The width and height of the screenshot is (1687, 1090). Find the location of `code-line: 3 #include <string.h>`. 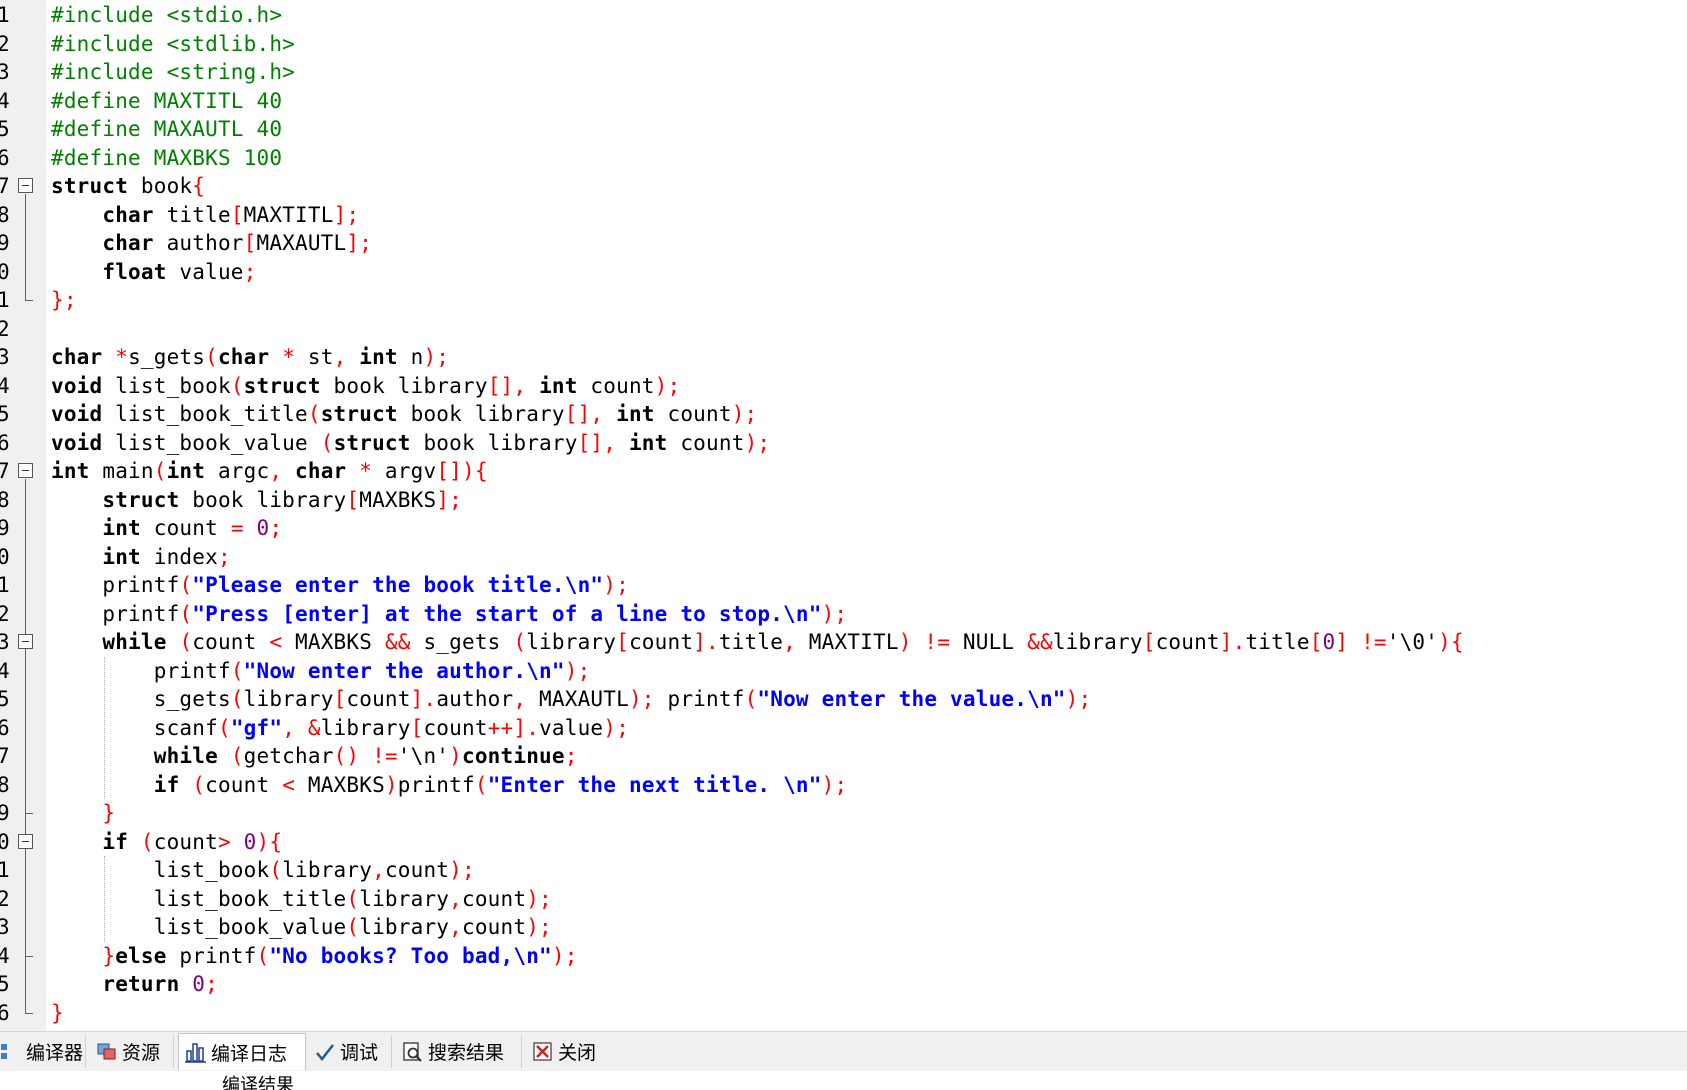

code-line: 3 #include <string.h> is located at coordinates (843, 72).